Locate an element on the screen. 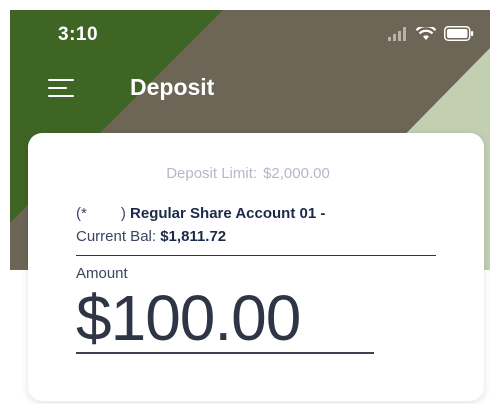 This screenshot has width=490, height=404. current-balance-value: $1,811.72 is located at coordinates (193, 236).